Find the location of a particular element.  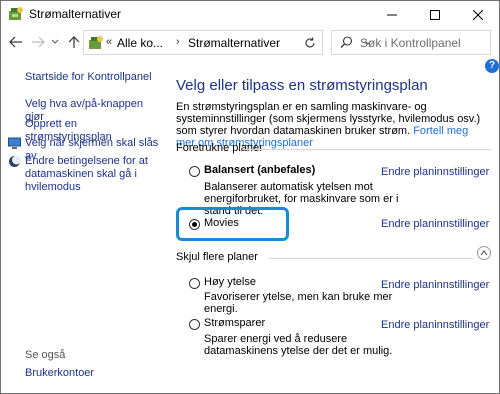

hide-plans-heading: Skjul flere planer is located at coordinates (217, 257).